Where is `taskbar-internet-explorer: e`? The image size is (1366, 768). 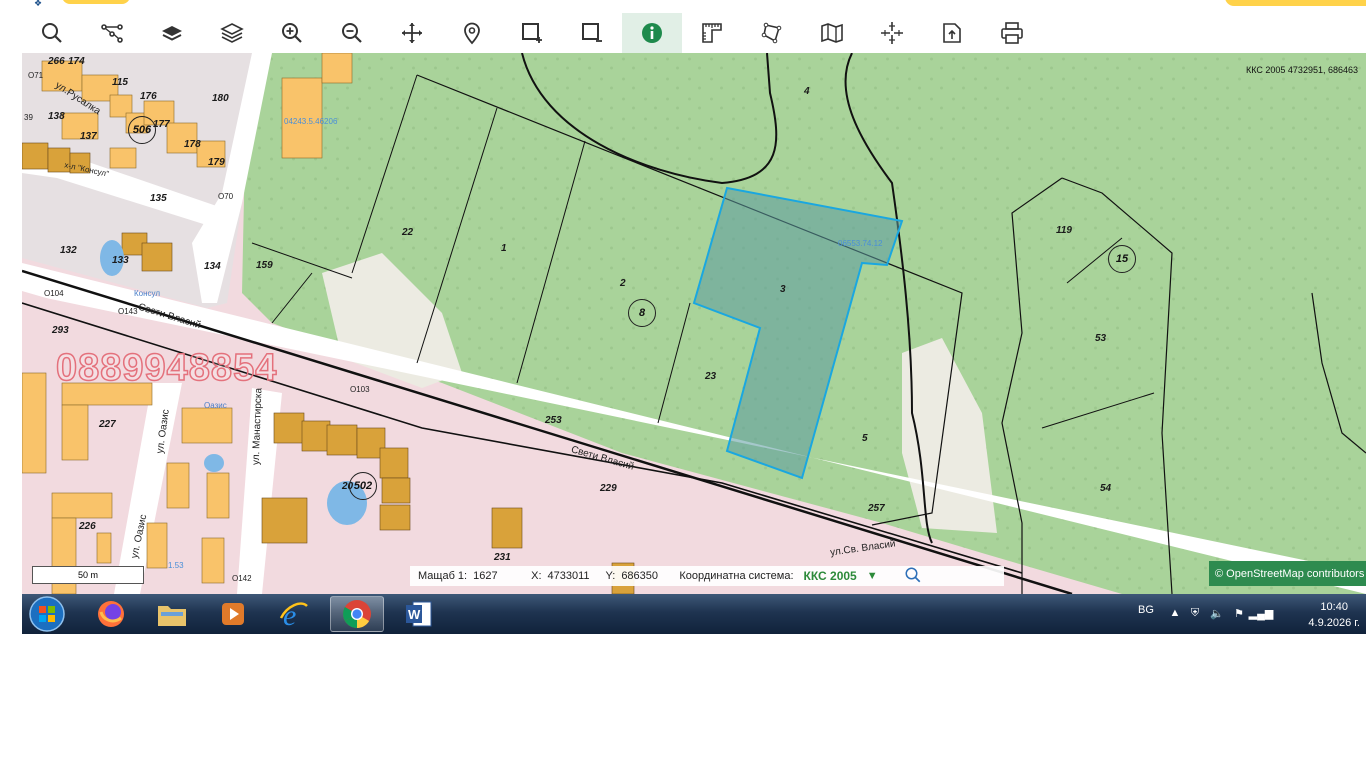 taskbar-internet-explorer: e is located at coordinates (294, 614).